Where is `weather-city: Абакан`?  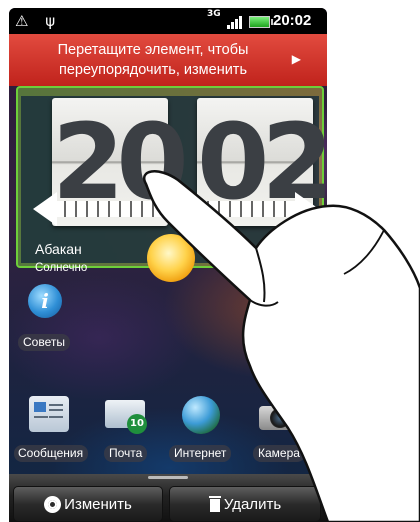
weather-city: Абакан is located at coordinates (58, 249).